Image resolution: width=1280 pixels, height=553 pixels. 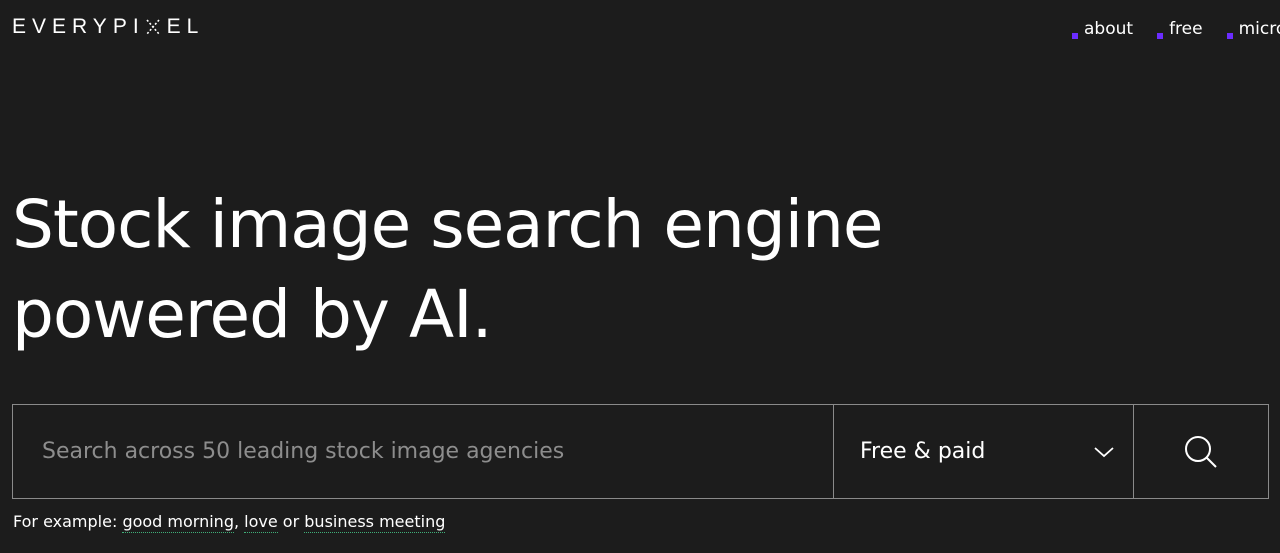 What do you see at coordinates (178, 522) in the screenshot?
I see `example-link-good-morning: good morning` at bounding box center [178, 522].